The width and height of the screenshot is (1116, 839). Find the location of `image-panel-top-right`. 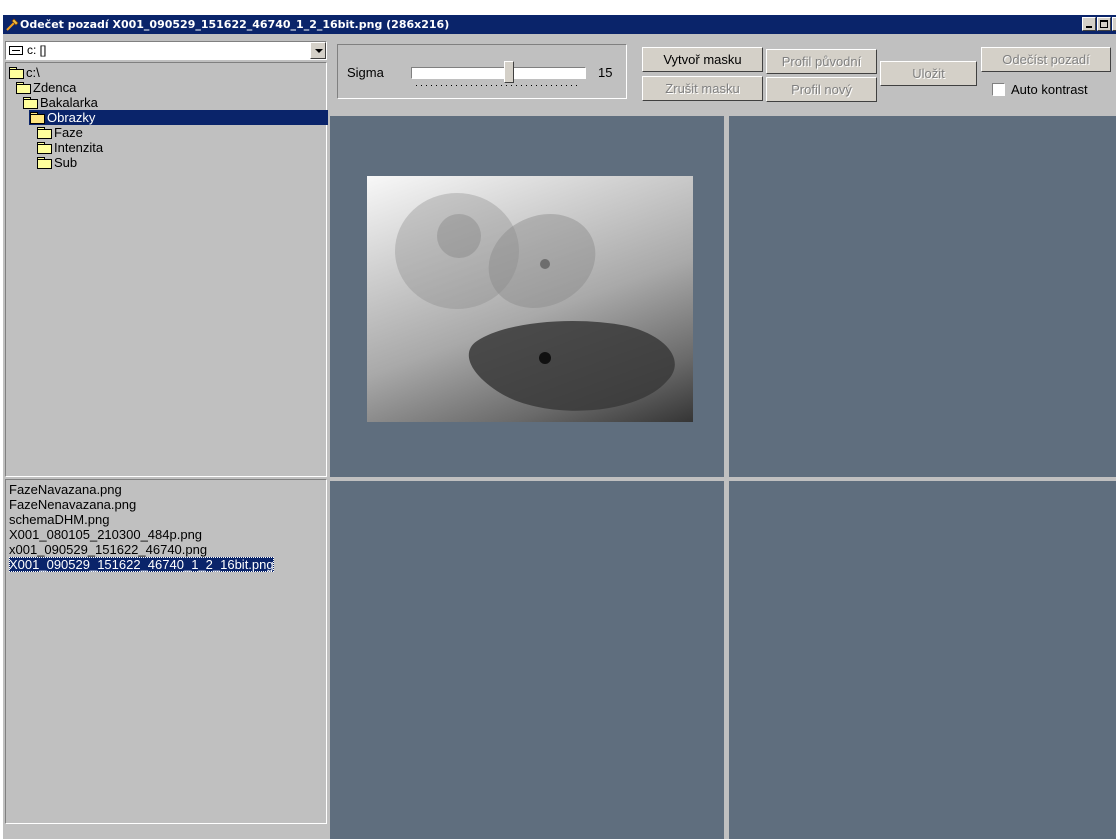

image-panel-top-right is located at coordinates (922, 296).